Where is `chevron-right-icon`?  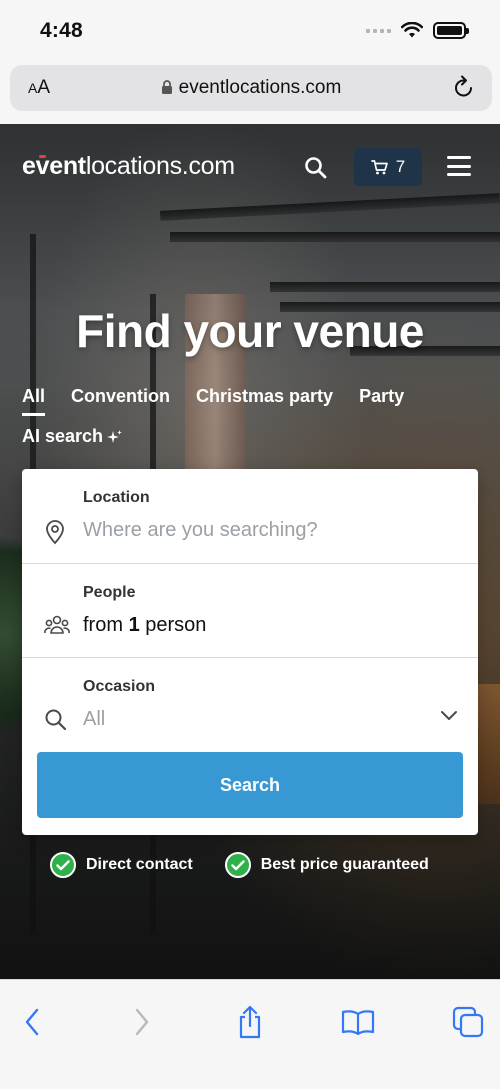 chevron-right-icon is located at coordinates (142, 1022).